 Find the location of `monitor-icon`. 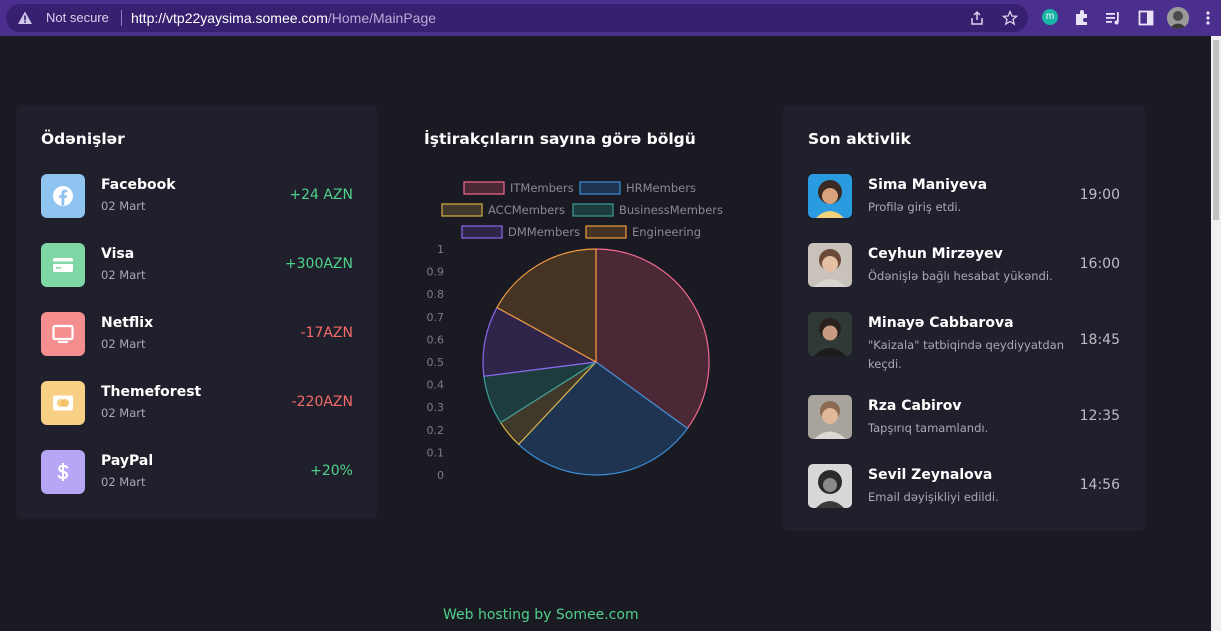

monitor-icon is located at coordinates (63, 333).